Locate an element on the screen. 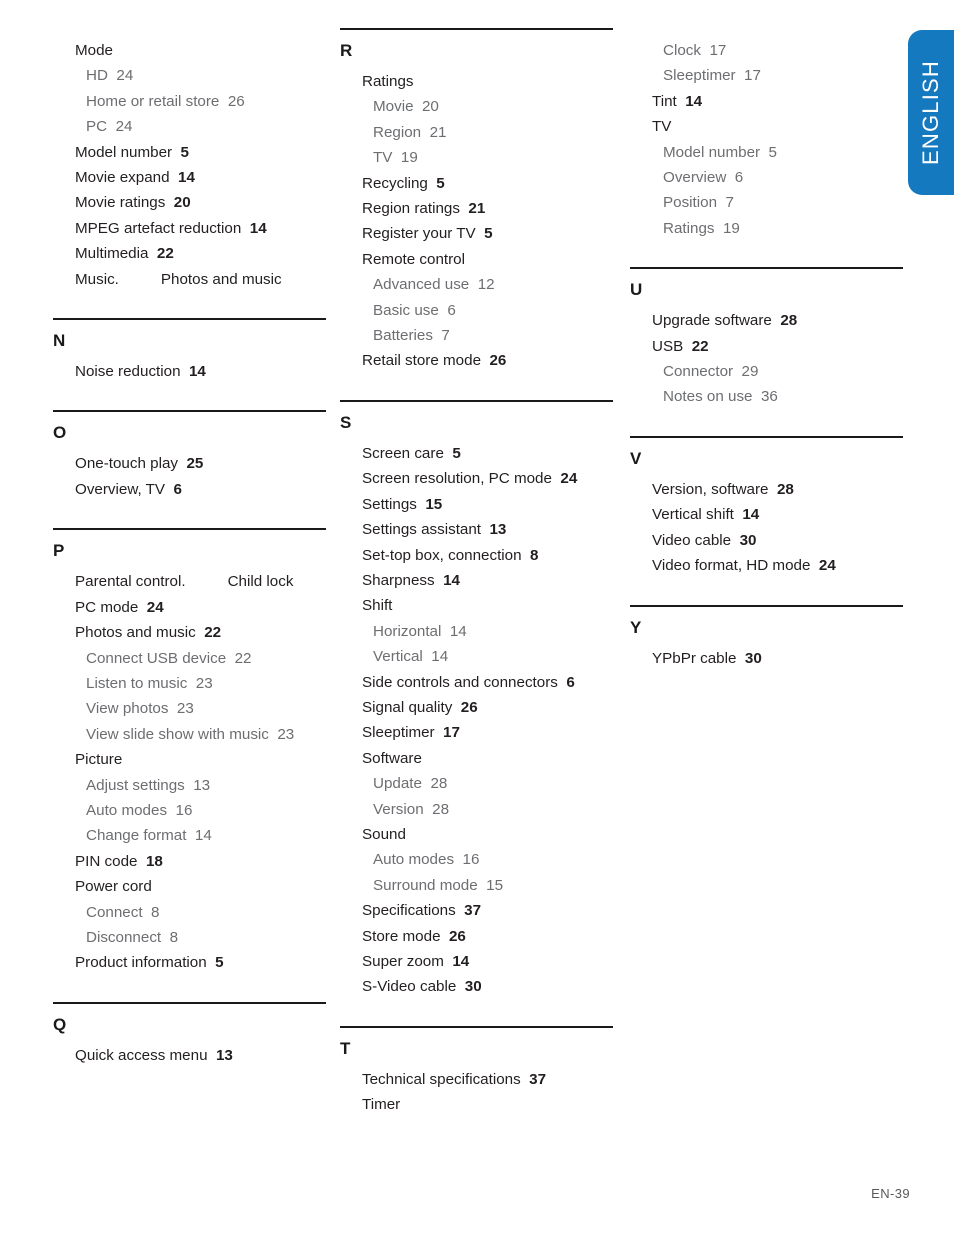  index-entry: PIN code 18 is located at coordinates (200, 861).